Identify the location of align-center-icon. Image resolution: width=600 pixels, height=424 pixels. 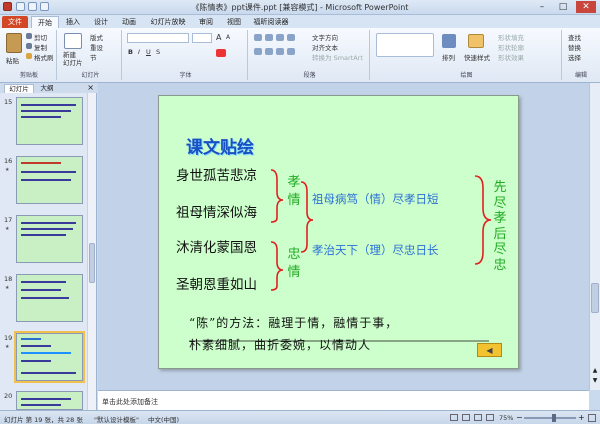
(269, 51).